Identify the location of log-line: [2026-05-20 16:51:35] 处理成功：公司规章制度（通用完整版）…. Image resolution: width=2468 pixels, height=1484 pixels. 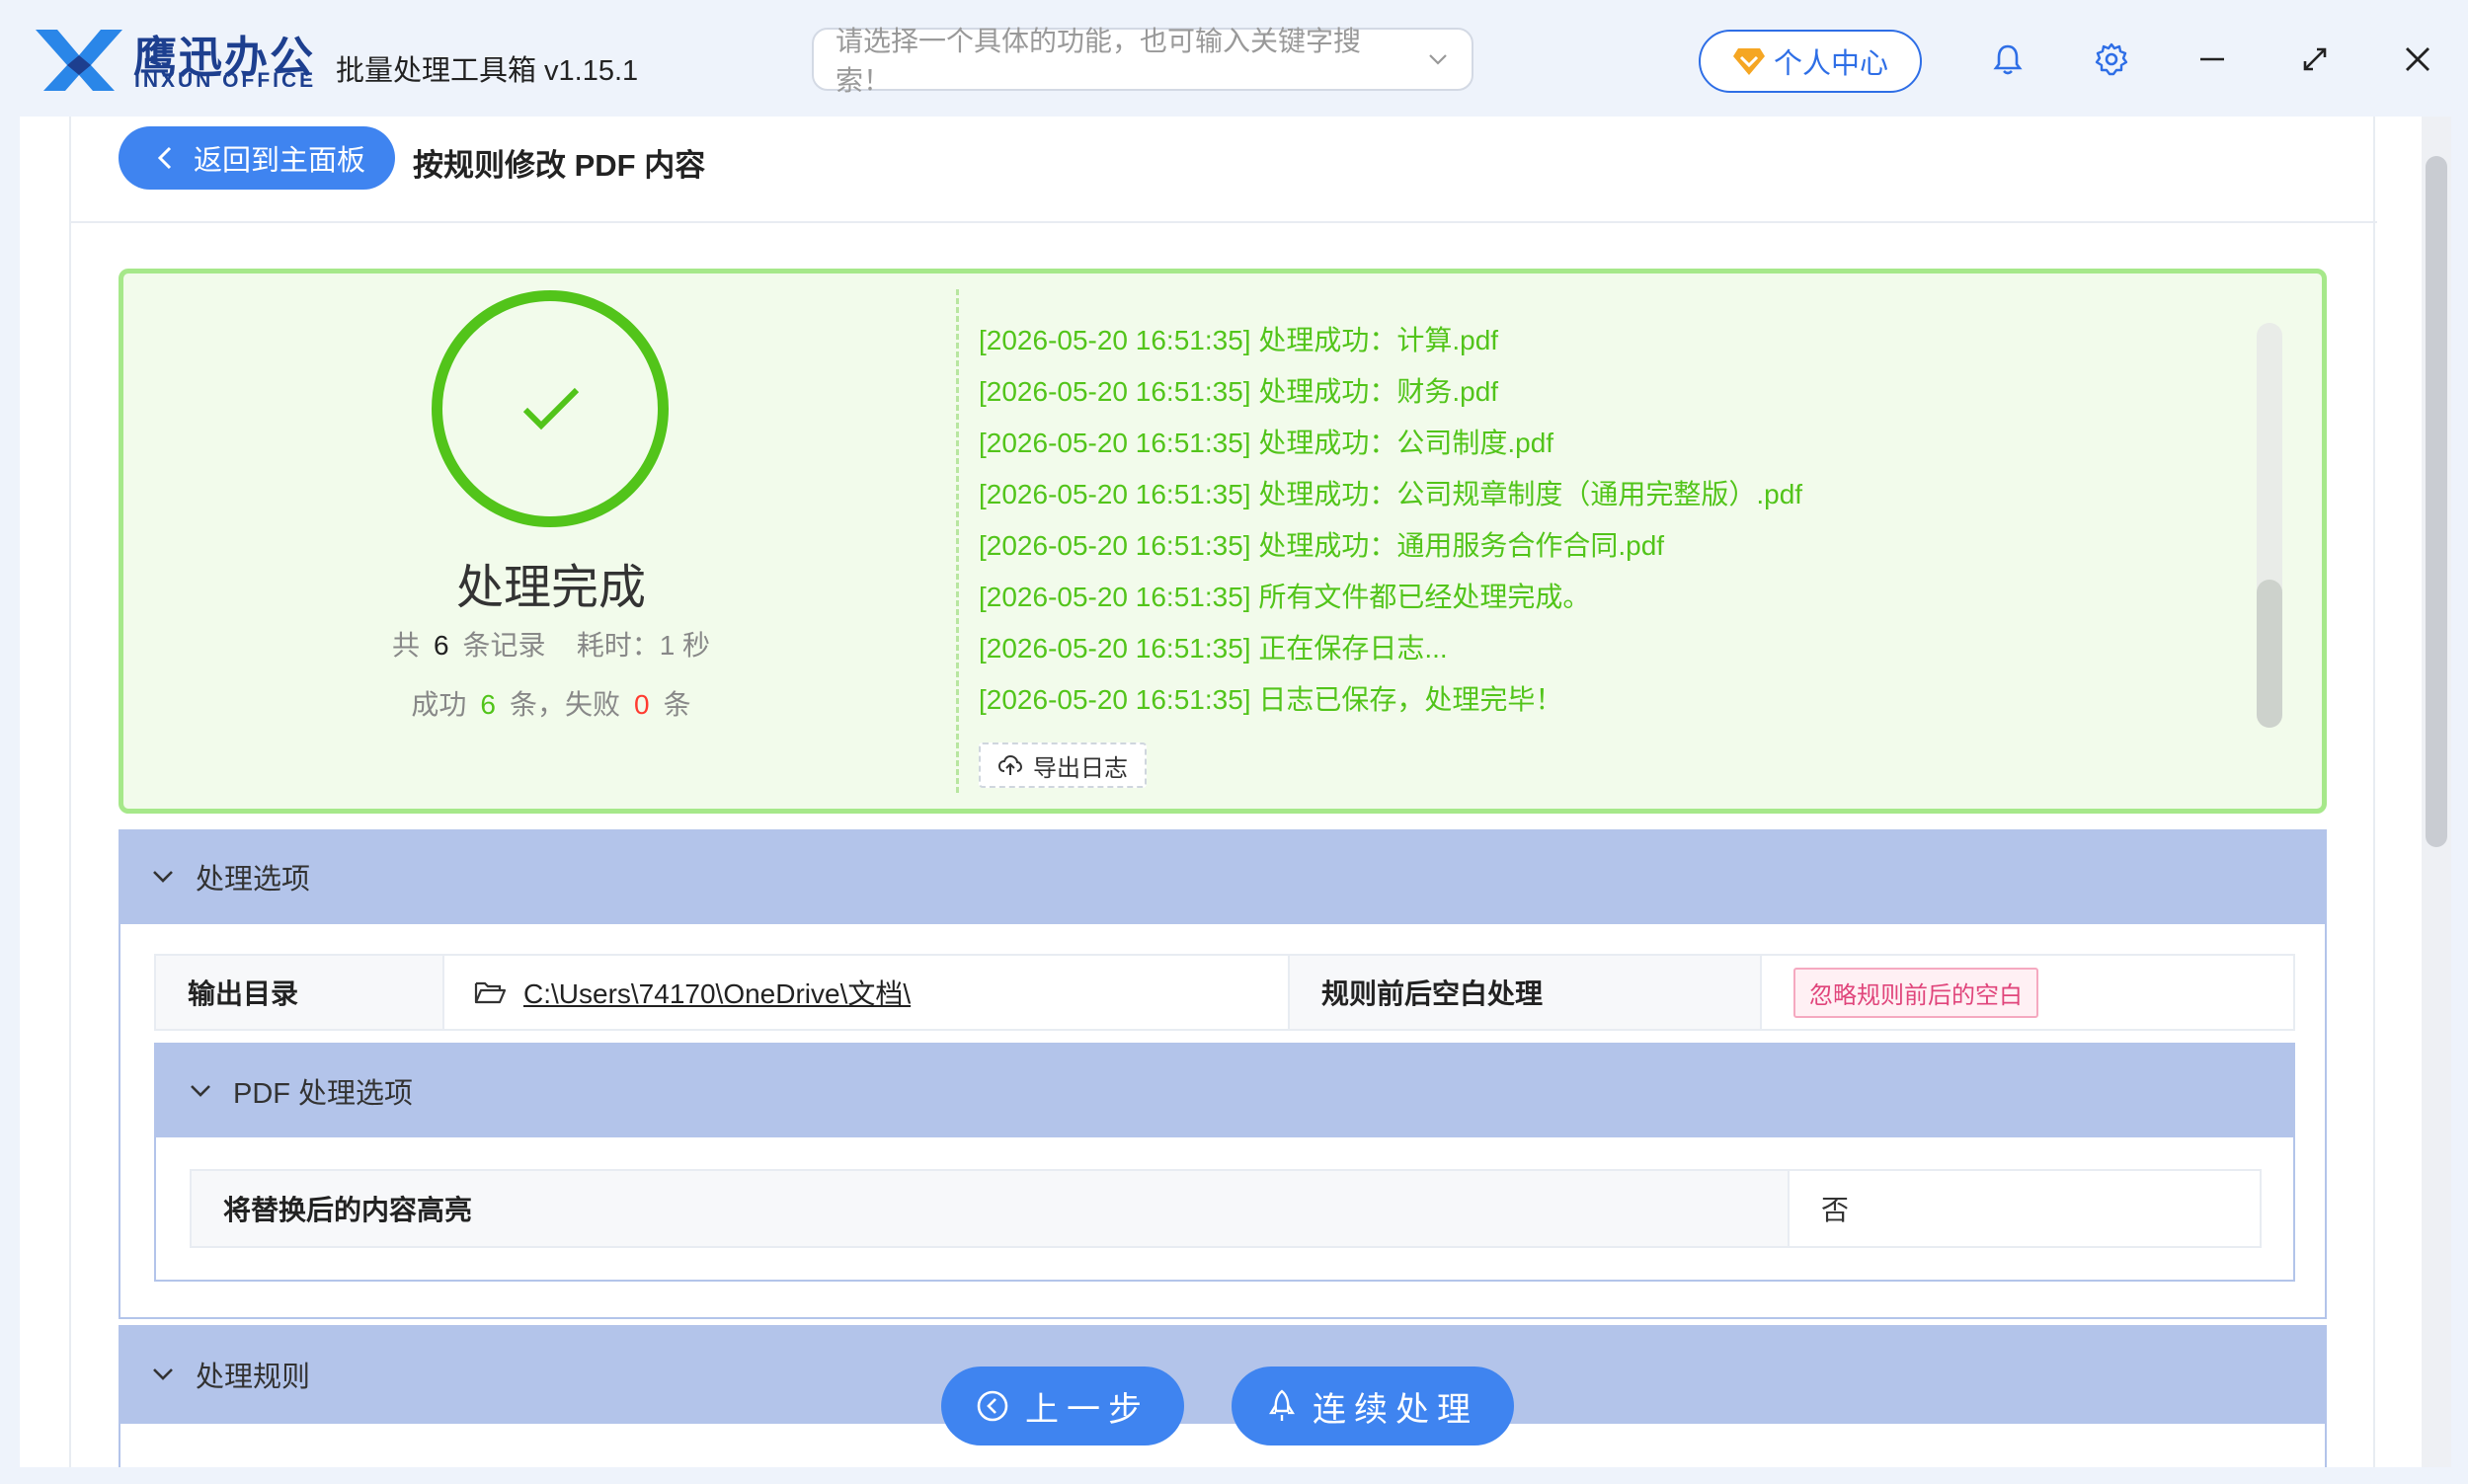
(1391, 494).